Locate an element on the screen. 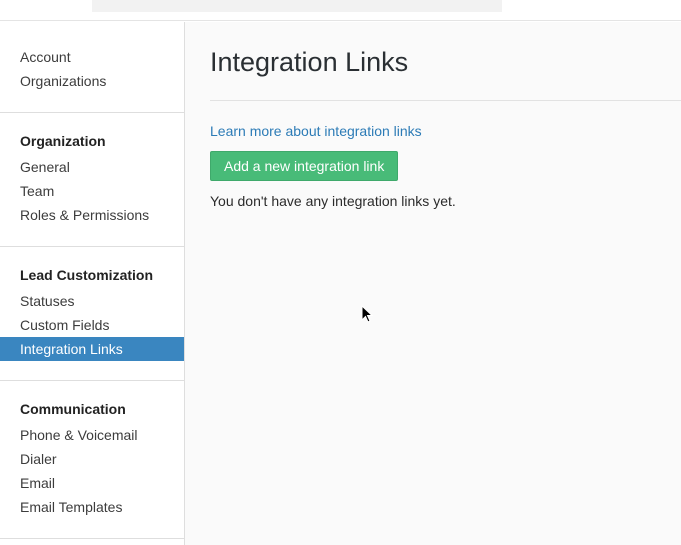  sidebar-item-general: General is located at coordinates (92, 167).